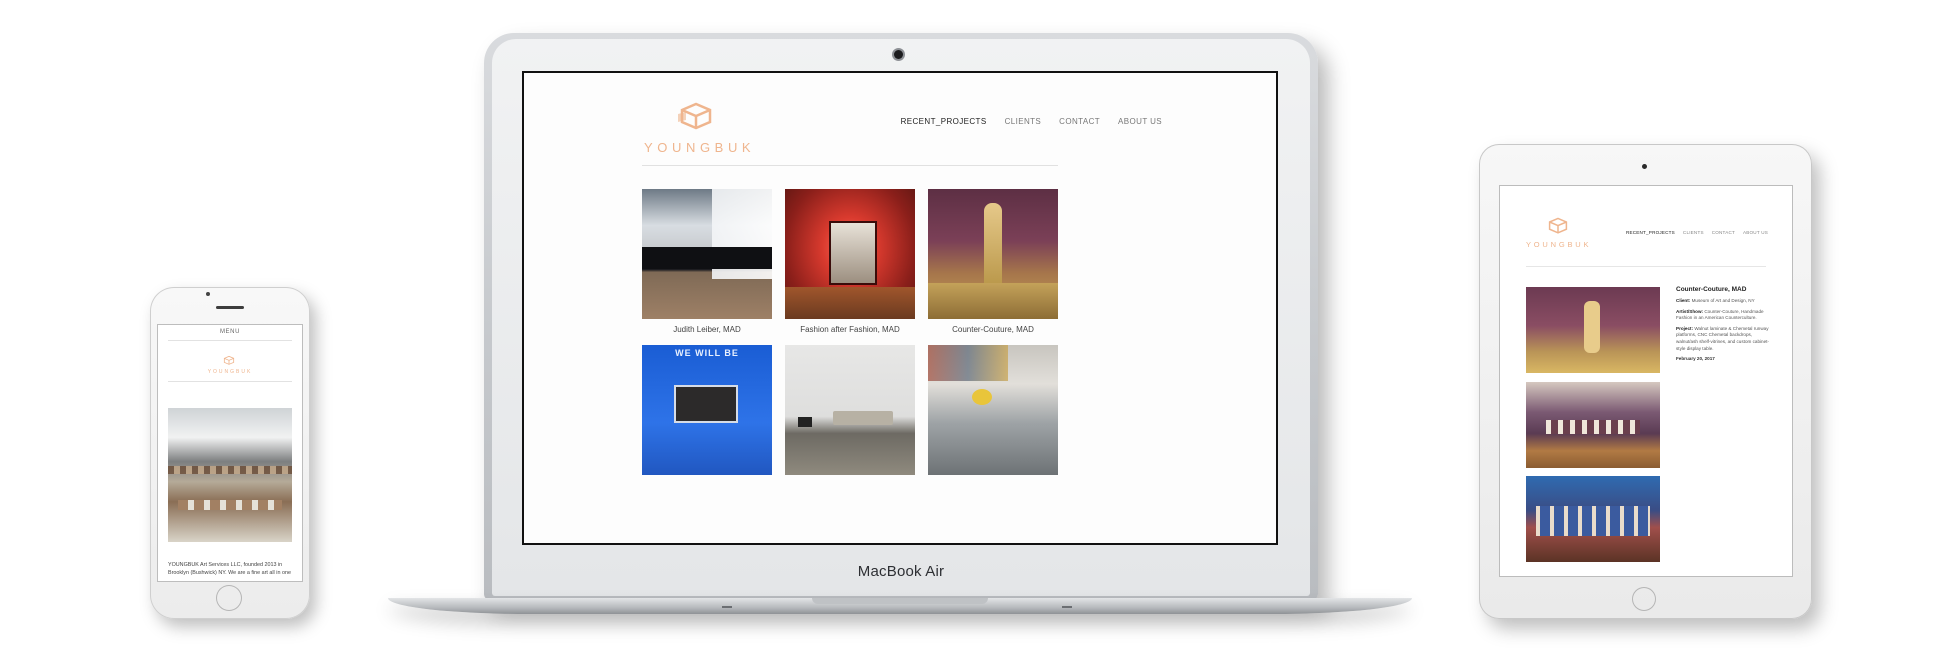  What do you see at coordinates (229, 598) in the screenshot?
I see `phone-home-button` at bounding box center [229, 598].